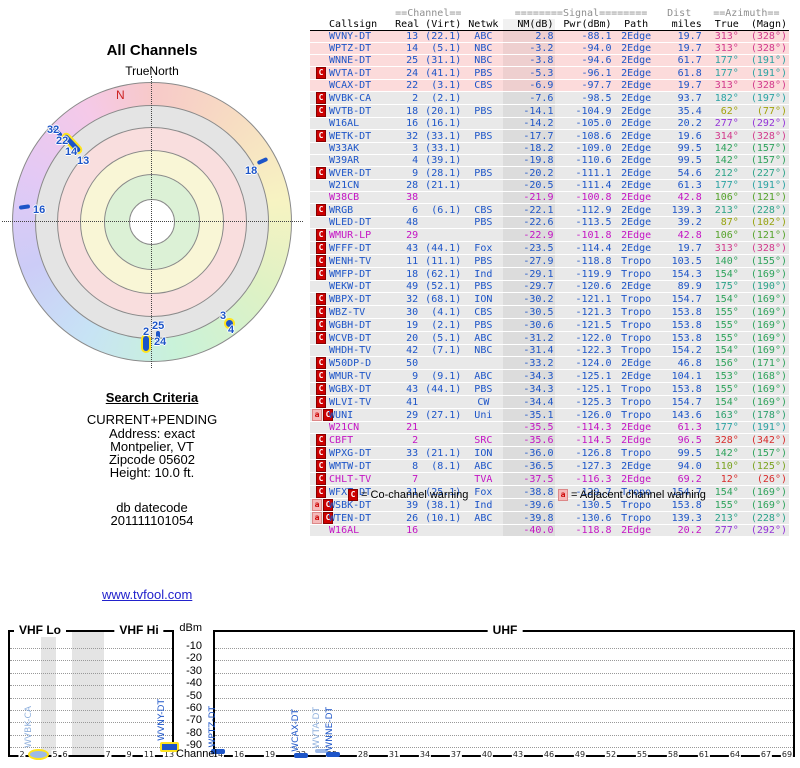 The width and height of the screenshot is (800, 768). Describe the element at coordinates (152, 222) in the screenshot. I see `radar-center` at that location.